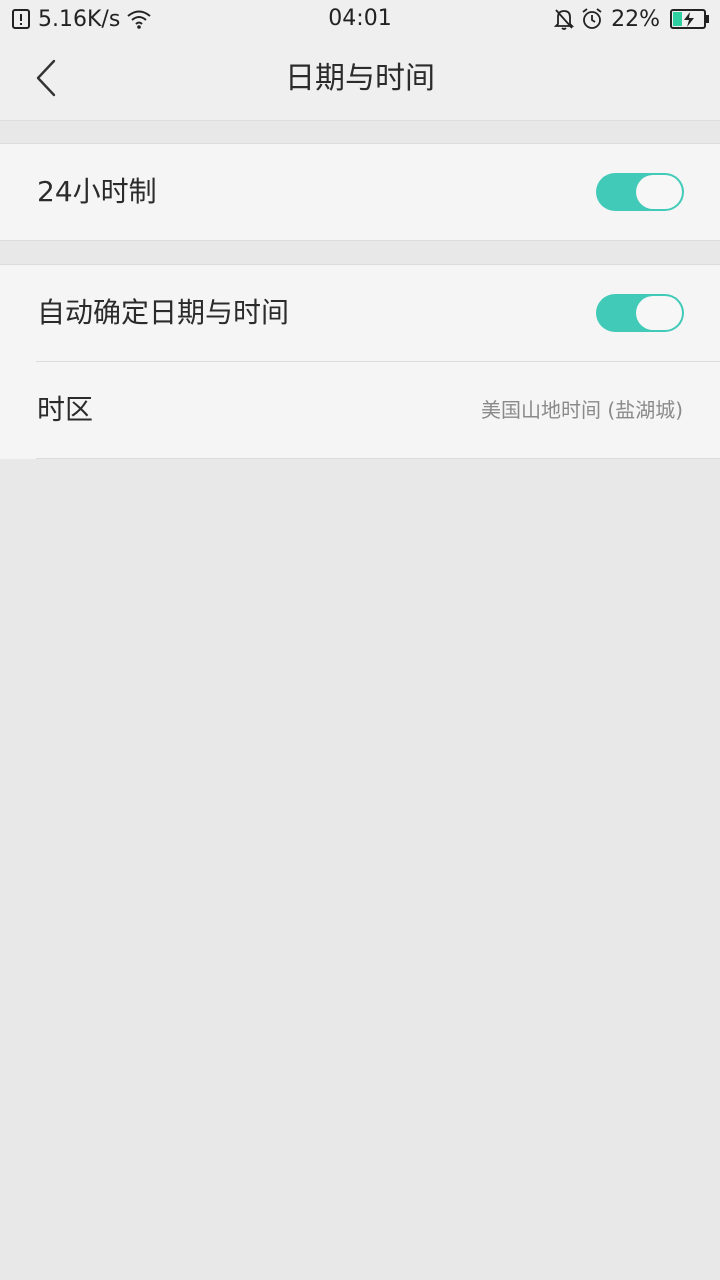  I want to click on status-left: 5.16K/s, so click(81, 19).